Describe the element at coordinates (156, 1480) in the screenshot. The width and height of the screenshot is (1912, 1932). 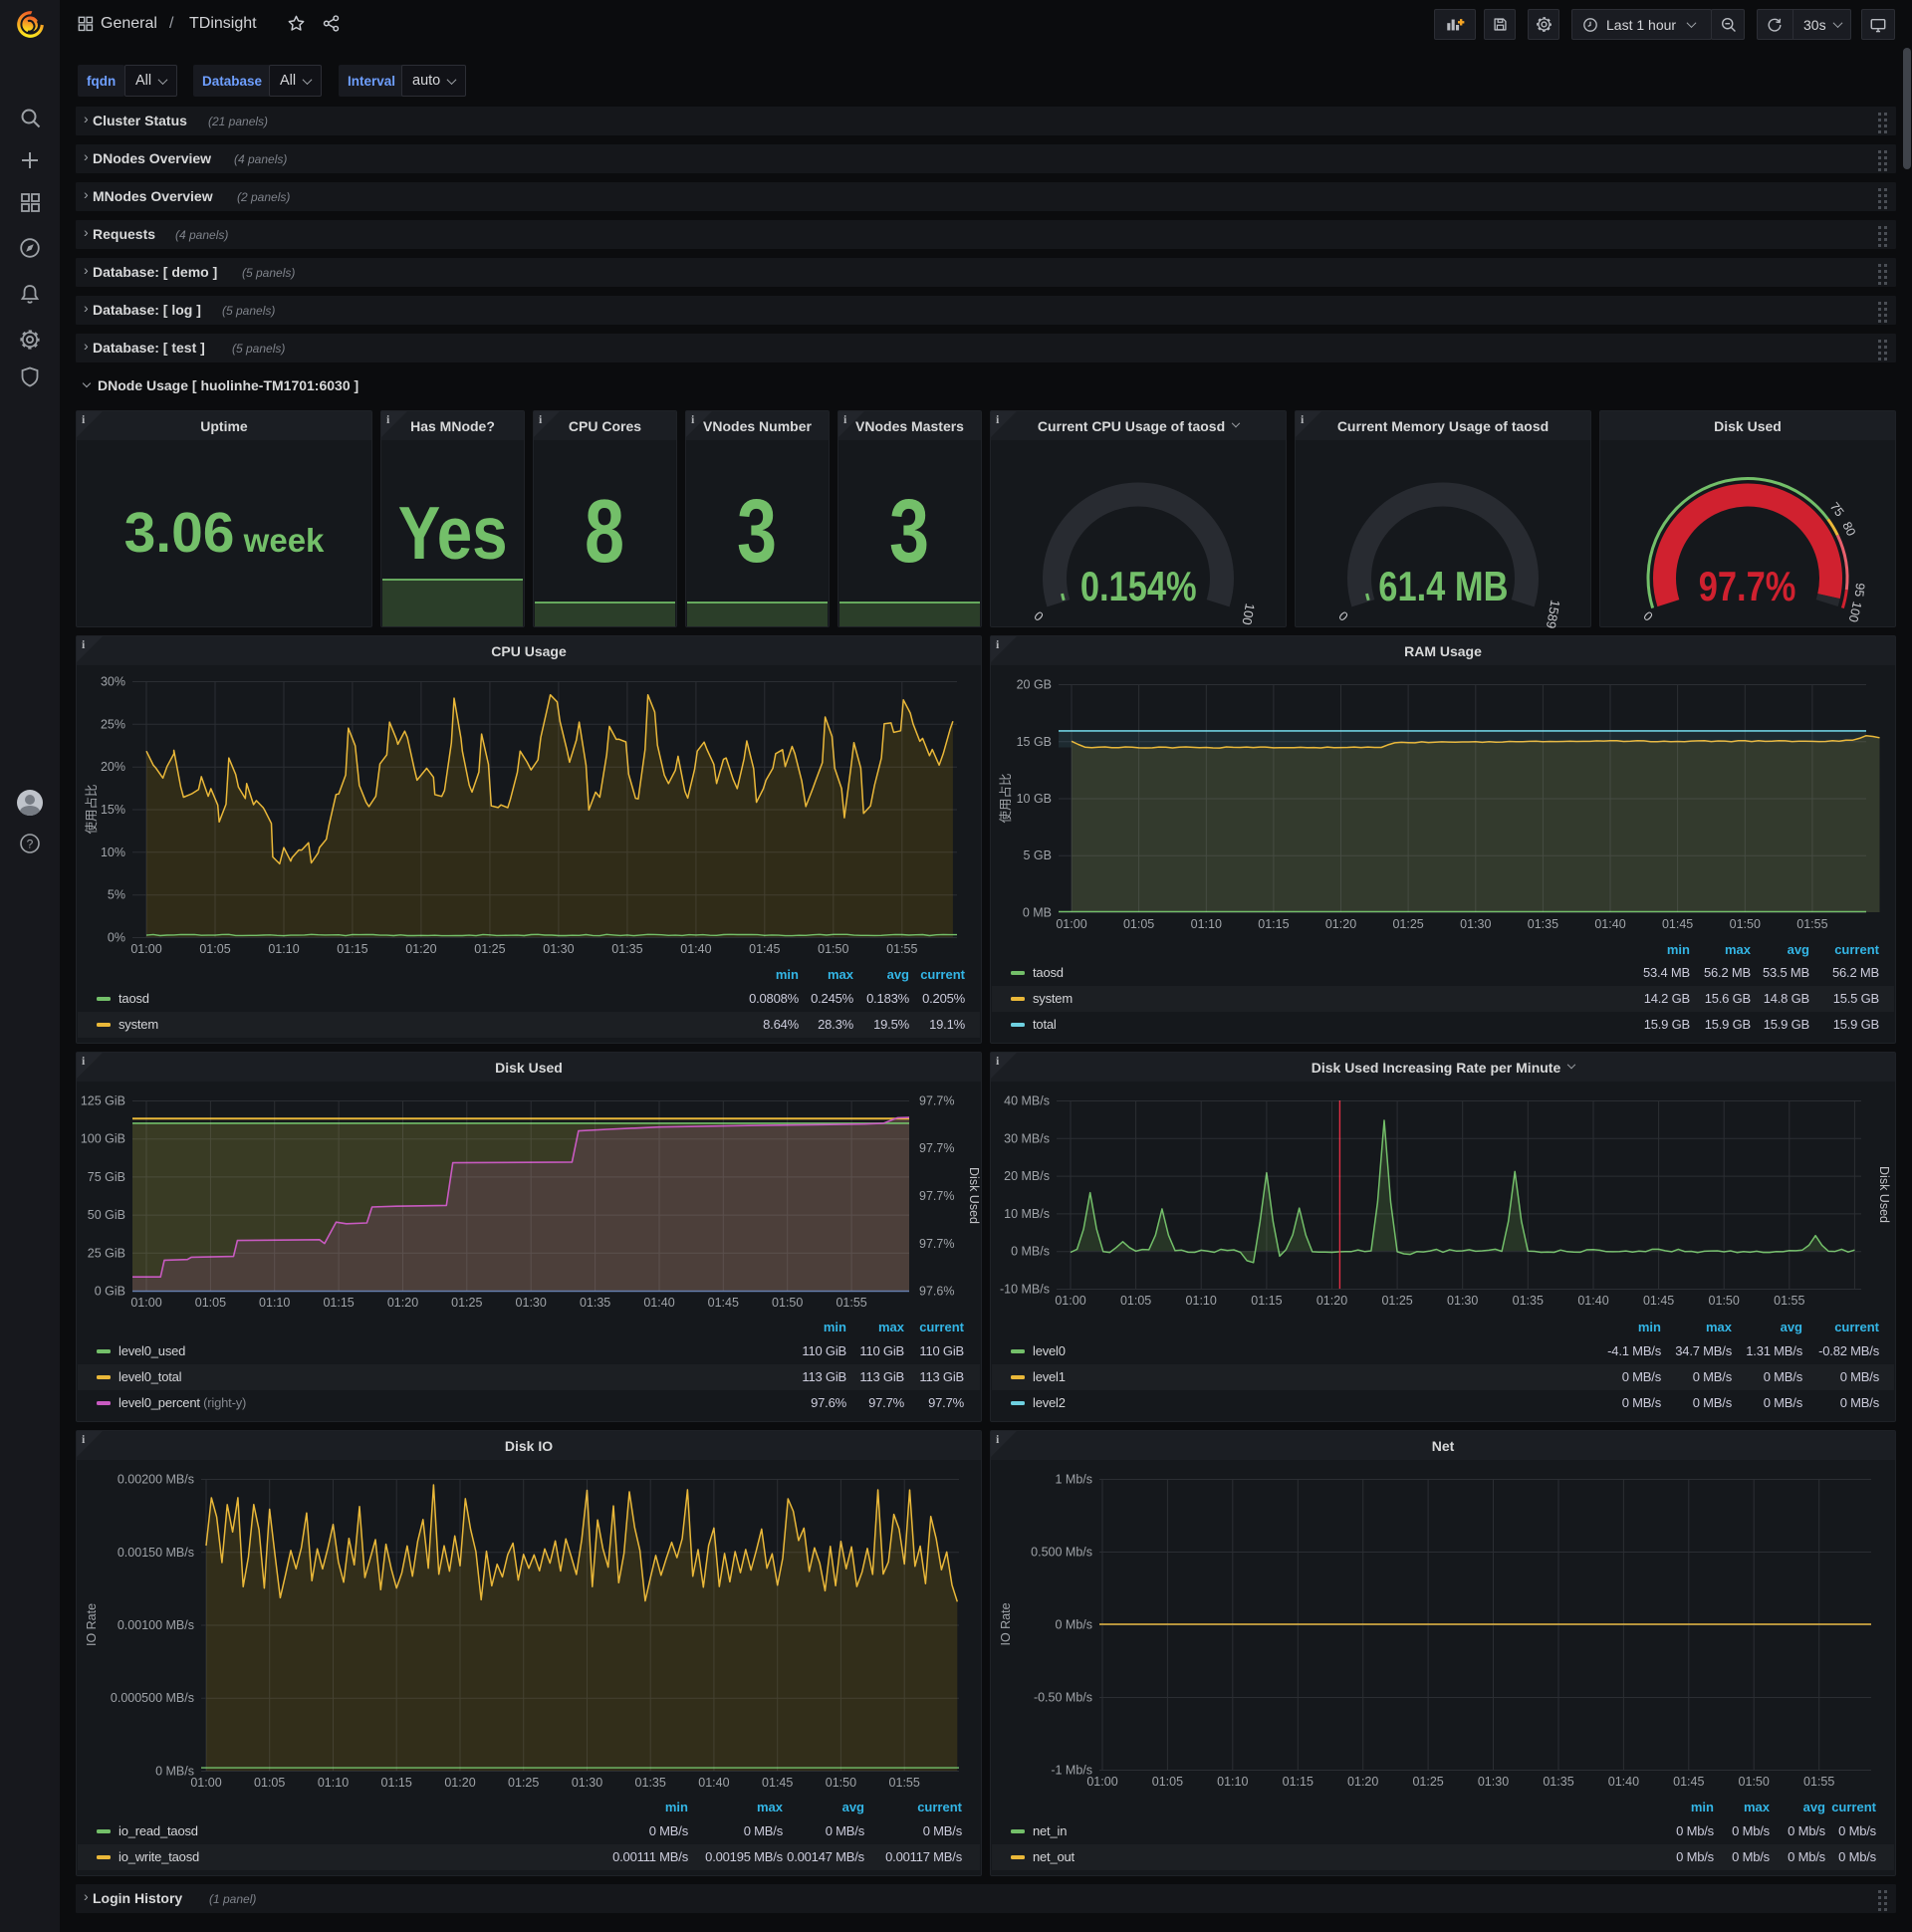
I see `svg-text: 0.00200 MB/s` at that location.